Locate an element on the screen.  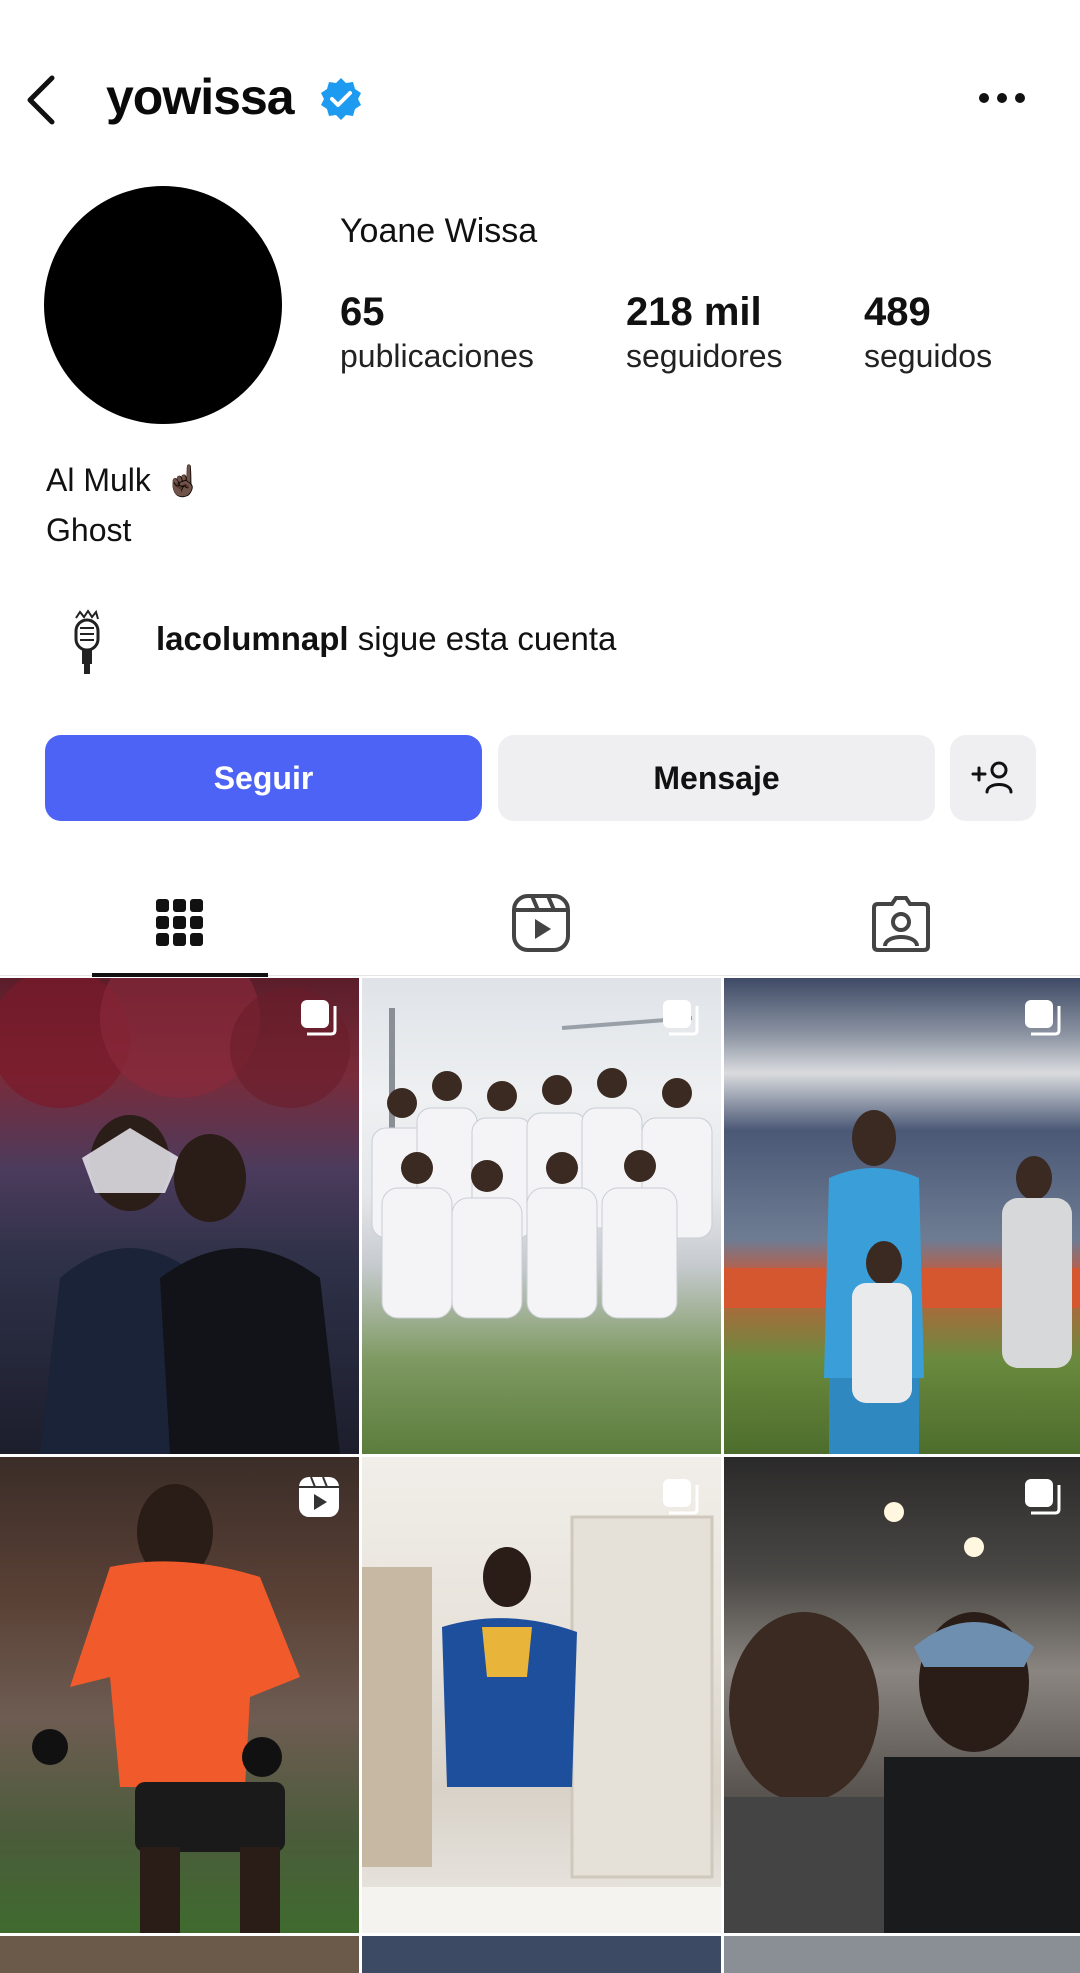
followed-by-row: lacolumnapl sigue esta cuenta is located at coordinates (540, 643).